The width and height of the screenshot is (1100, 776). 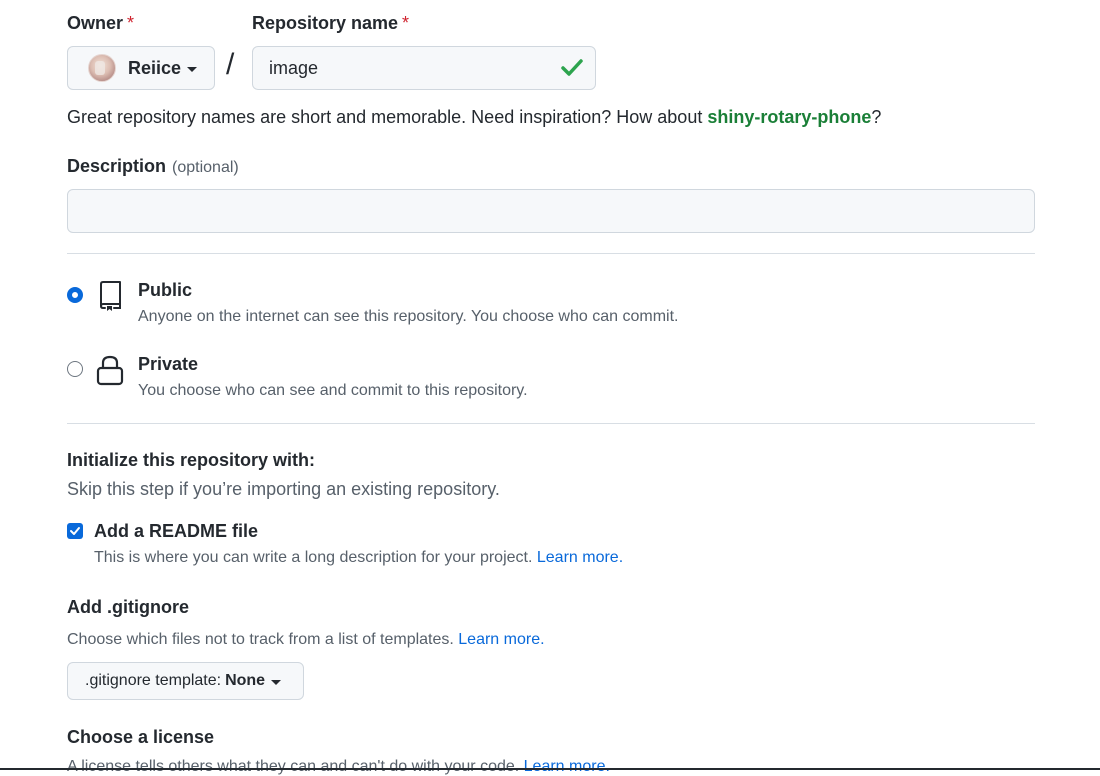 I want to click on owner-label: Owner *, so click(x=101, y=23).